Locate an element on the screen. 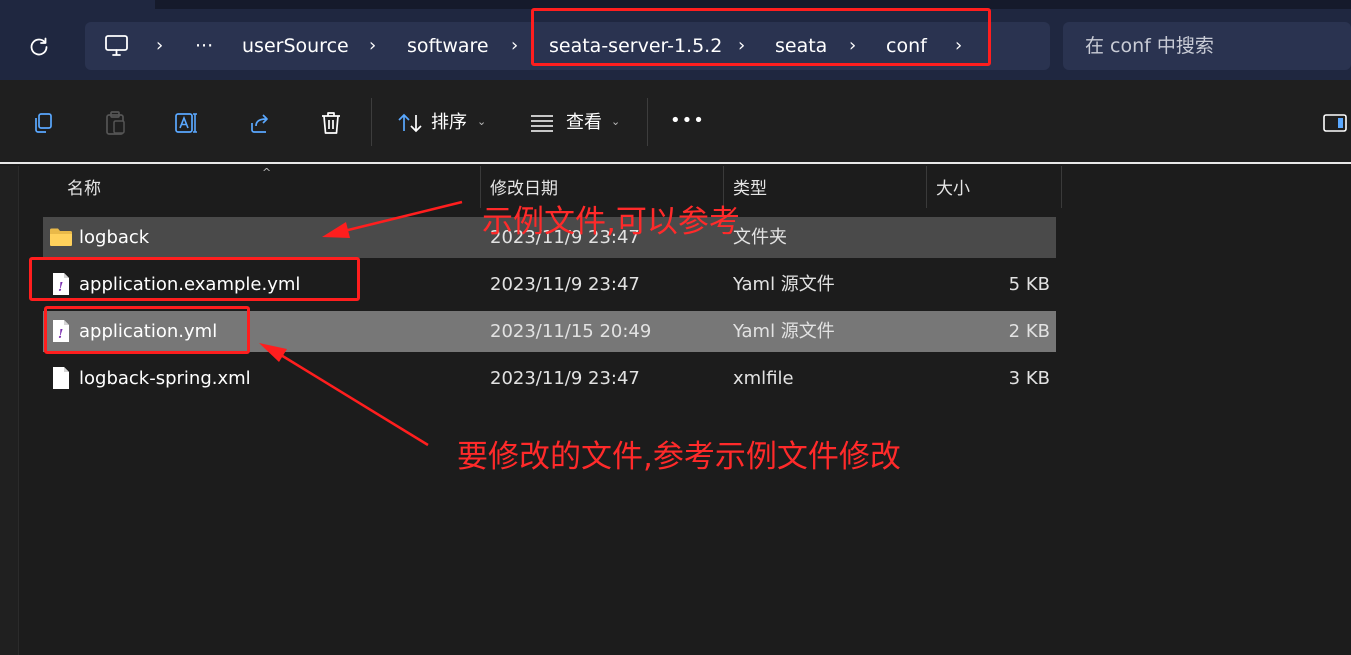 This screenshot has width=1351, height=655. annotation-edit-note: 要修改的文件,参考示例文件修改 is located at coordinates (679, 457).